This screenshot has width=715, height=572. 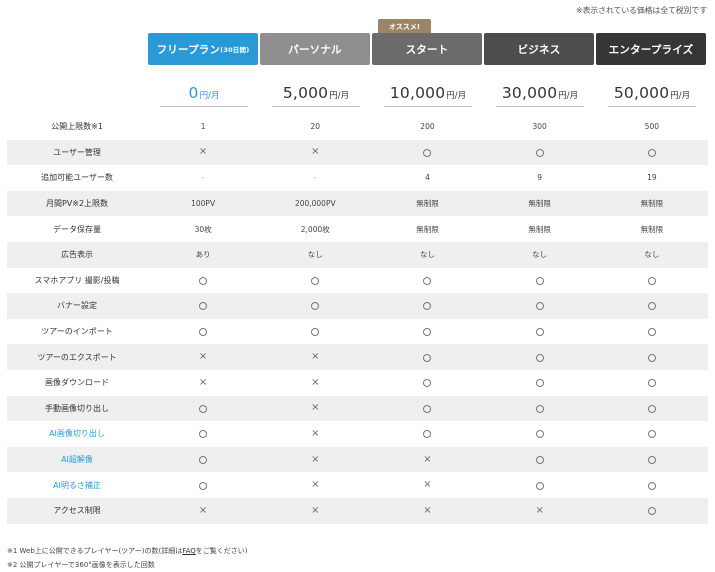 I want to click on row-label: ツアーのエクスポート, so click(x=77, y=357).